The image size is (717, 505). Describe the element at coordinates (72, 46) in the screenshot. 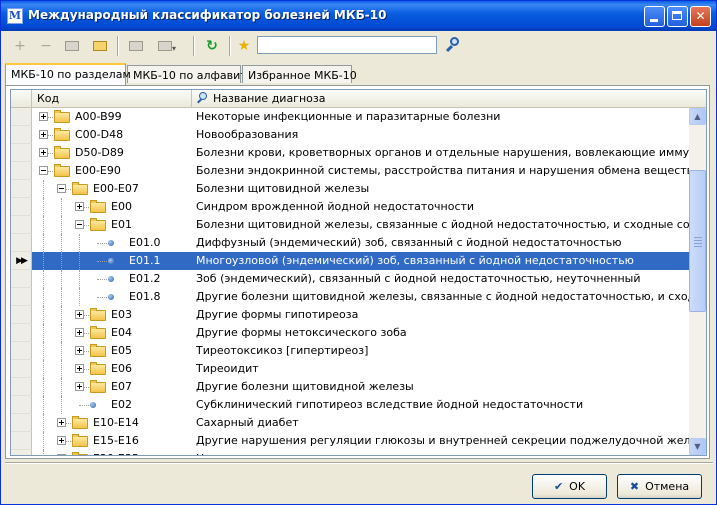

I see `edit-button` at that location.